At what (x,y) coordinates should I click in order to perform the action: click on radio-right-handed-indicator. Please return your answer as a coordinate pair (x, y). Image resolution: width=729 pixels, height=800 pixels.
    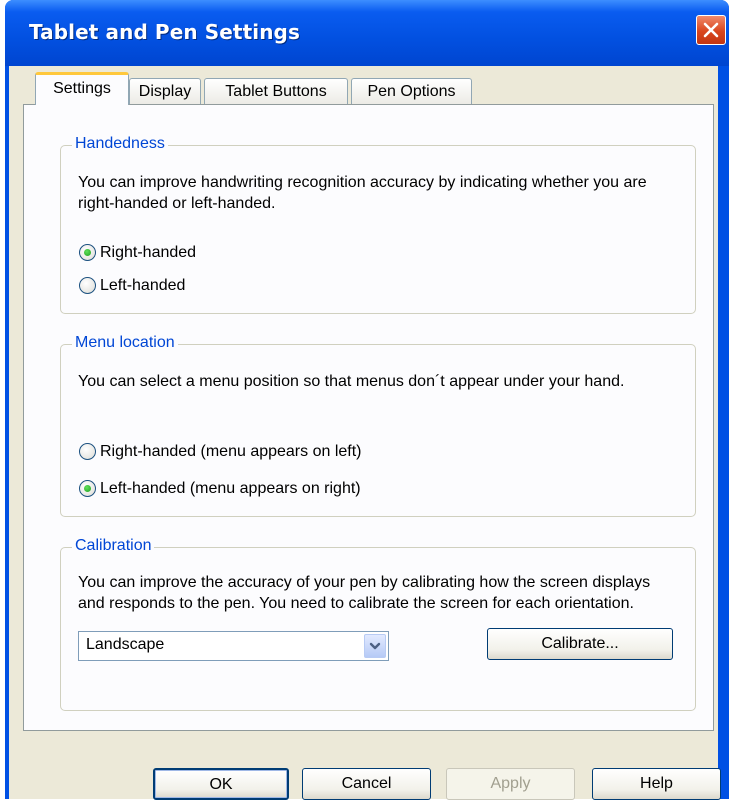
    Looking at the image, I should click on (87, 252).